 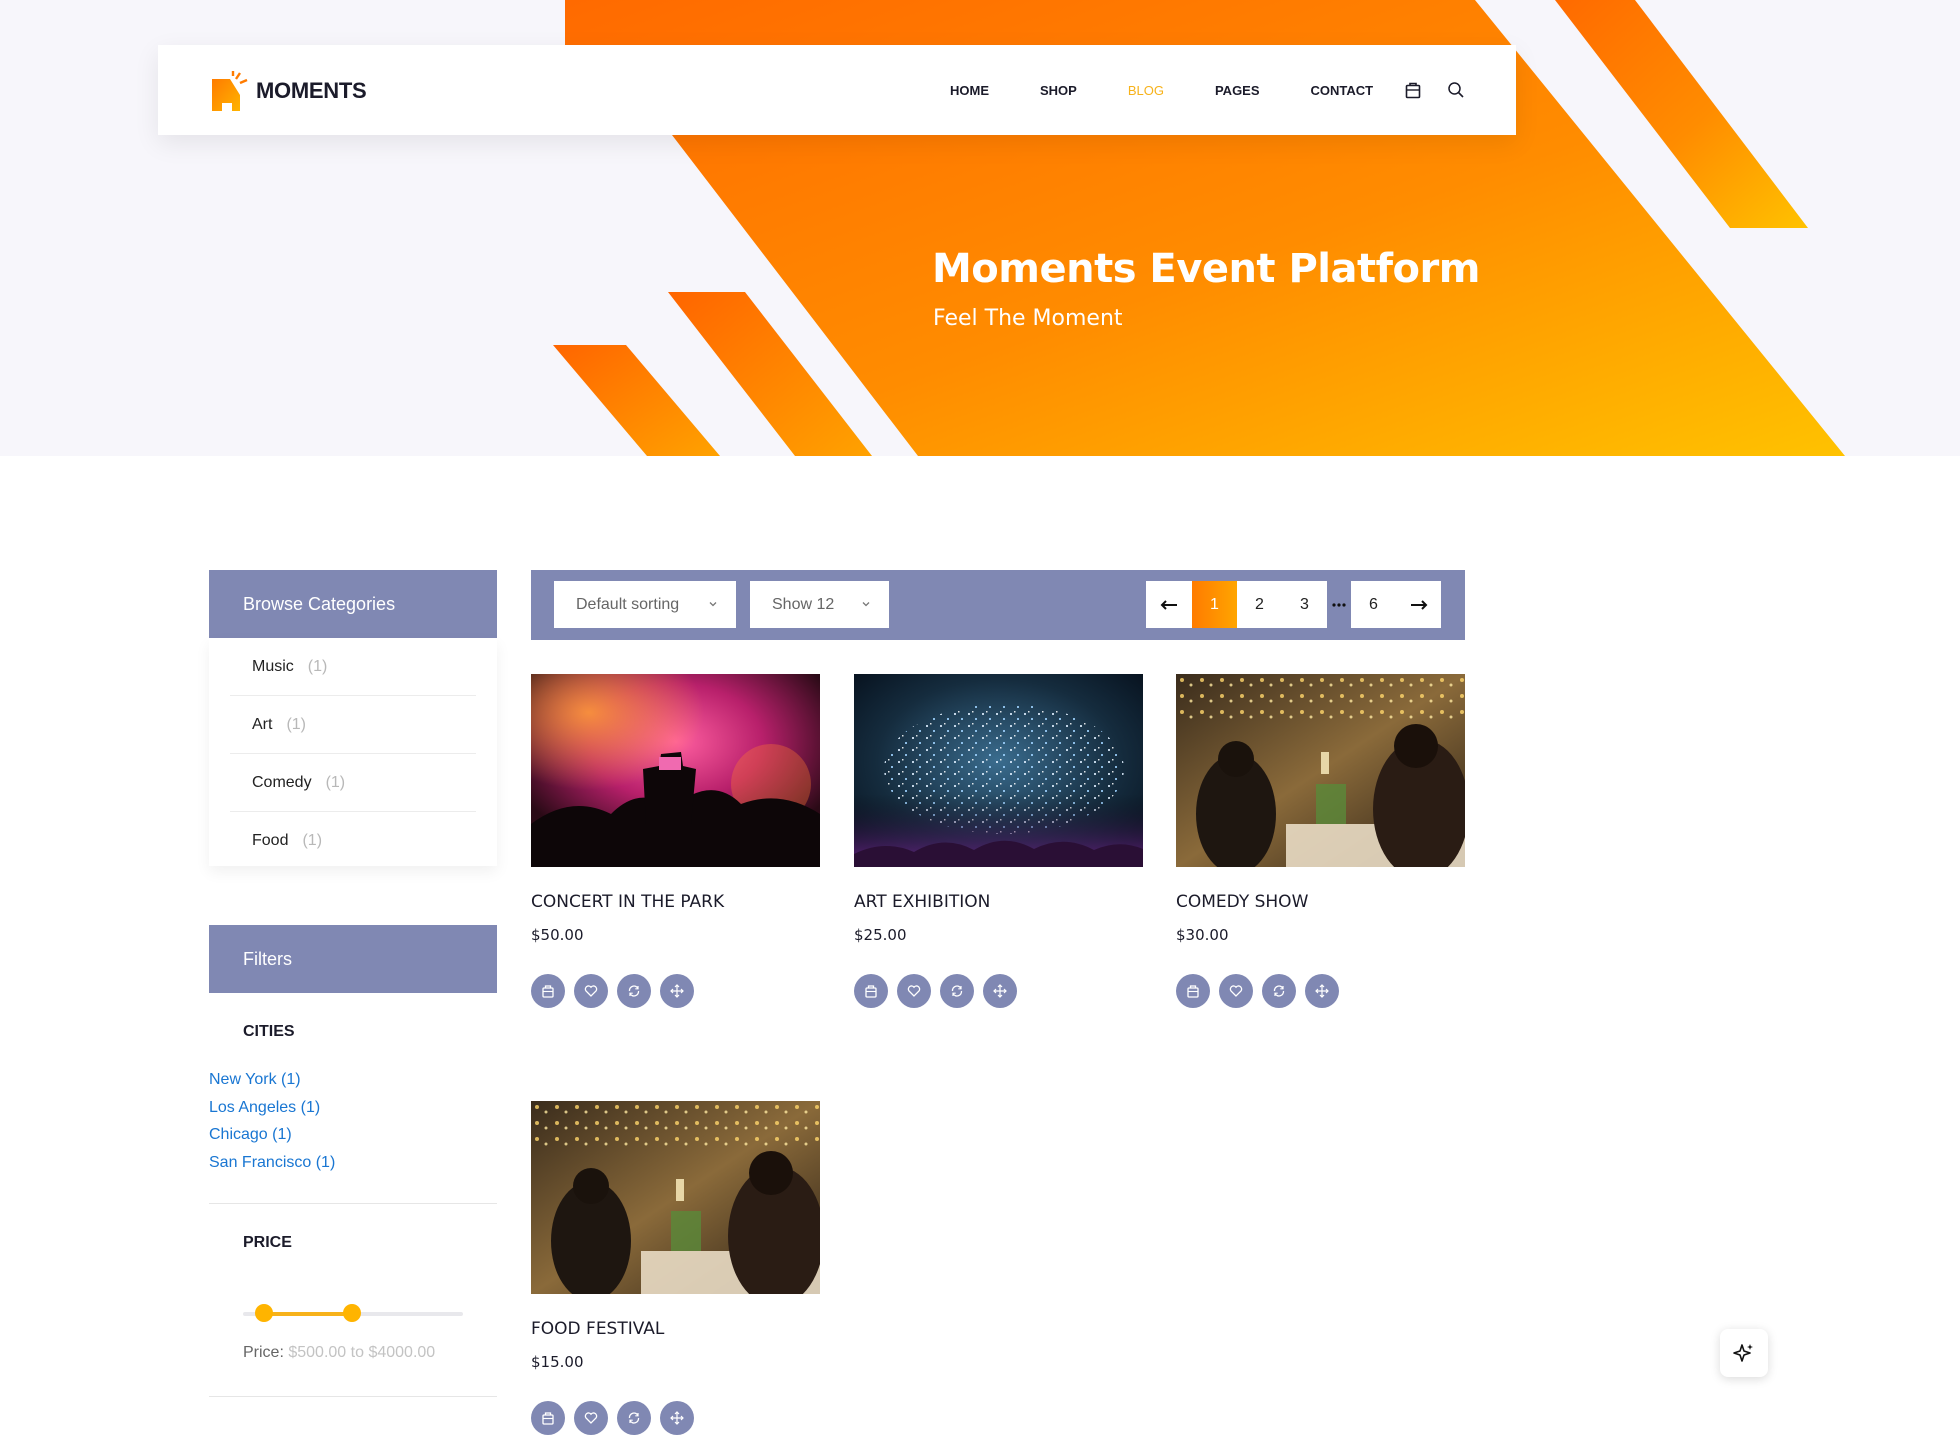 What do you see at coordinates (1339, 604) in the screenshot?
I see `ellipsis-icon` at bounding box center [1339, 604].